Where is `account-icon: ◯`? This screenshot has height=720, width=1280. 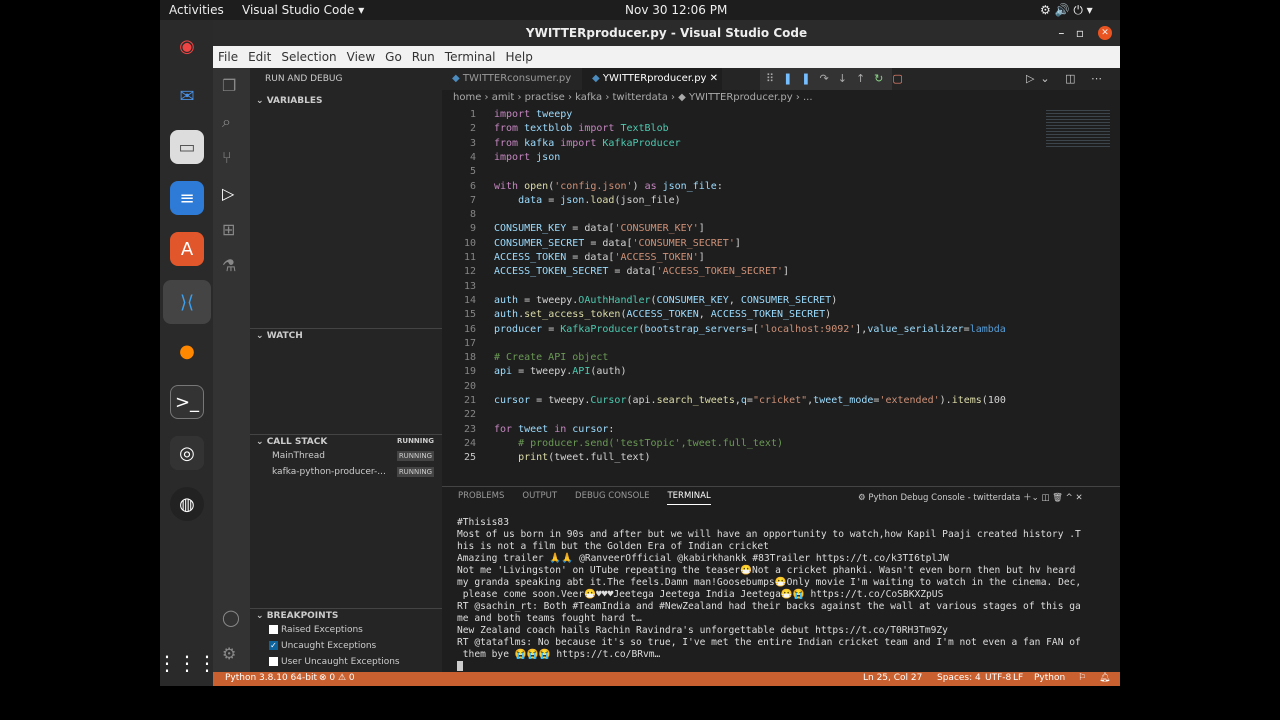 account-icon: ◯ is located at coordinates (231, 617).